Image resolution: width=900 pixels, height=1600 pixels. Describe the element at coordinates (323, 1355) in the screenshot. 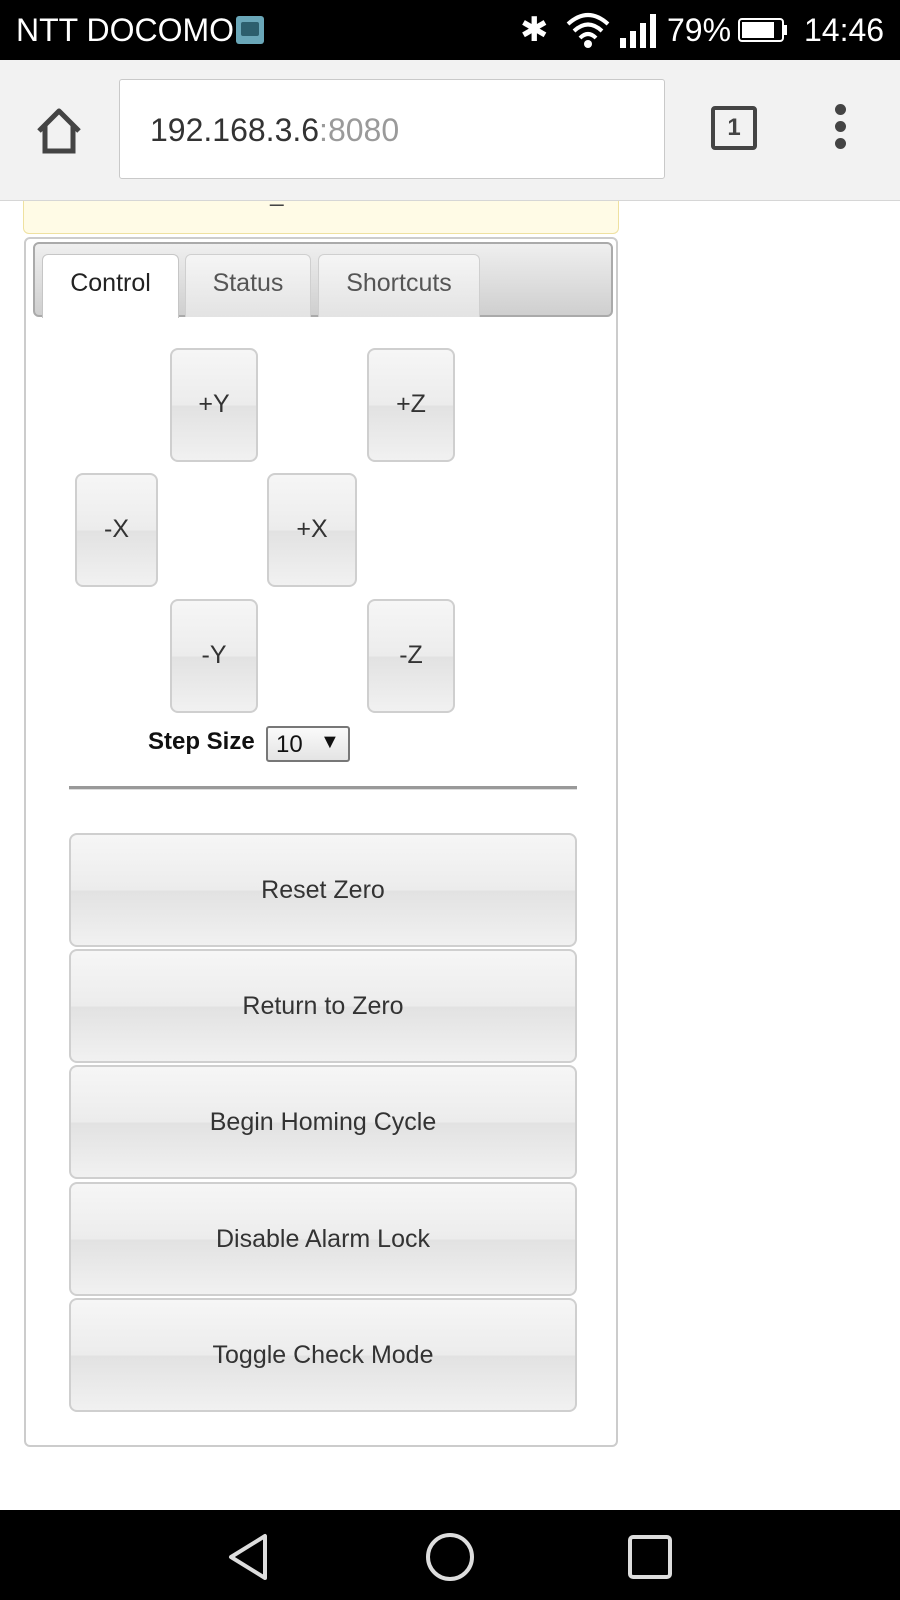

I see `toggle-check-mode-button: Toggle Check Mode` at that location.